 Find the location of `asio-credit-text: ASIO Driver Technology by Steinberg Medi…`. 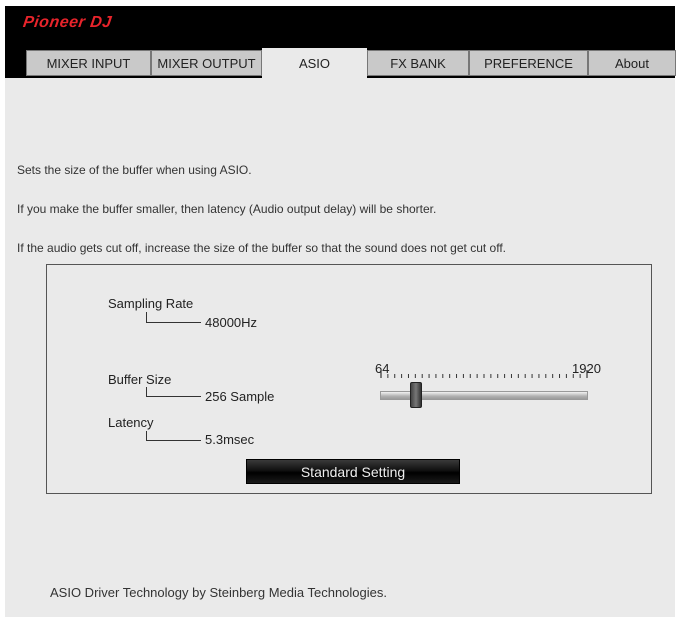

asio-credit-text: ASIO Driver Technology by Steinberg Medi… is located at coordinates (218, 592).